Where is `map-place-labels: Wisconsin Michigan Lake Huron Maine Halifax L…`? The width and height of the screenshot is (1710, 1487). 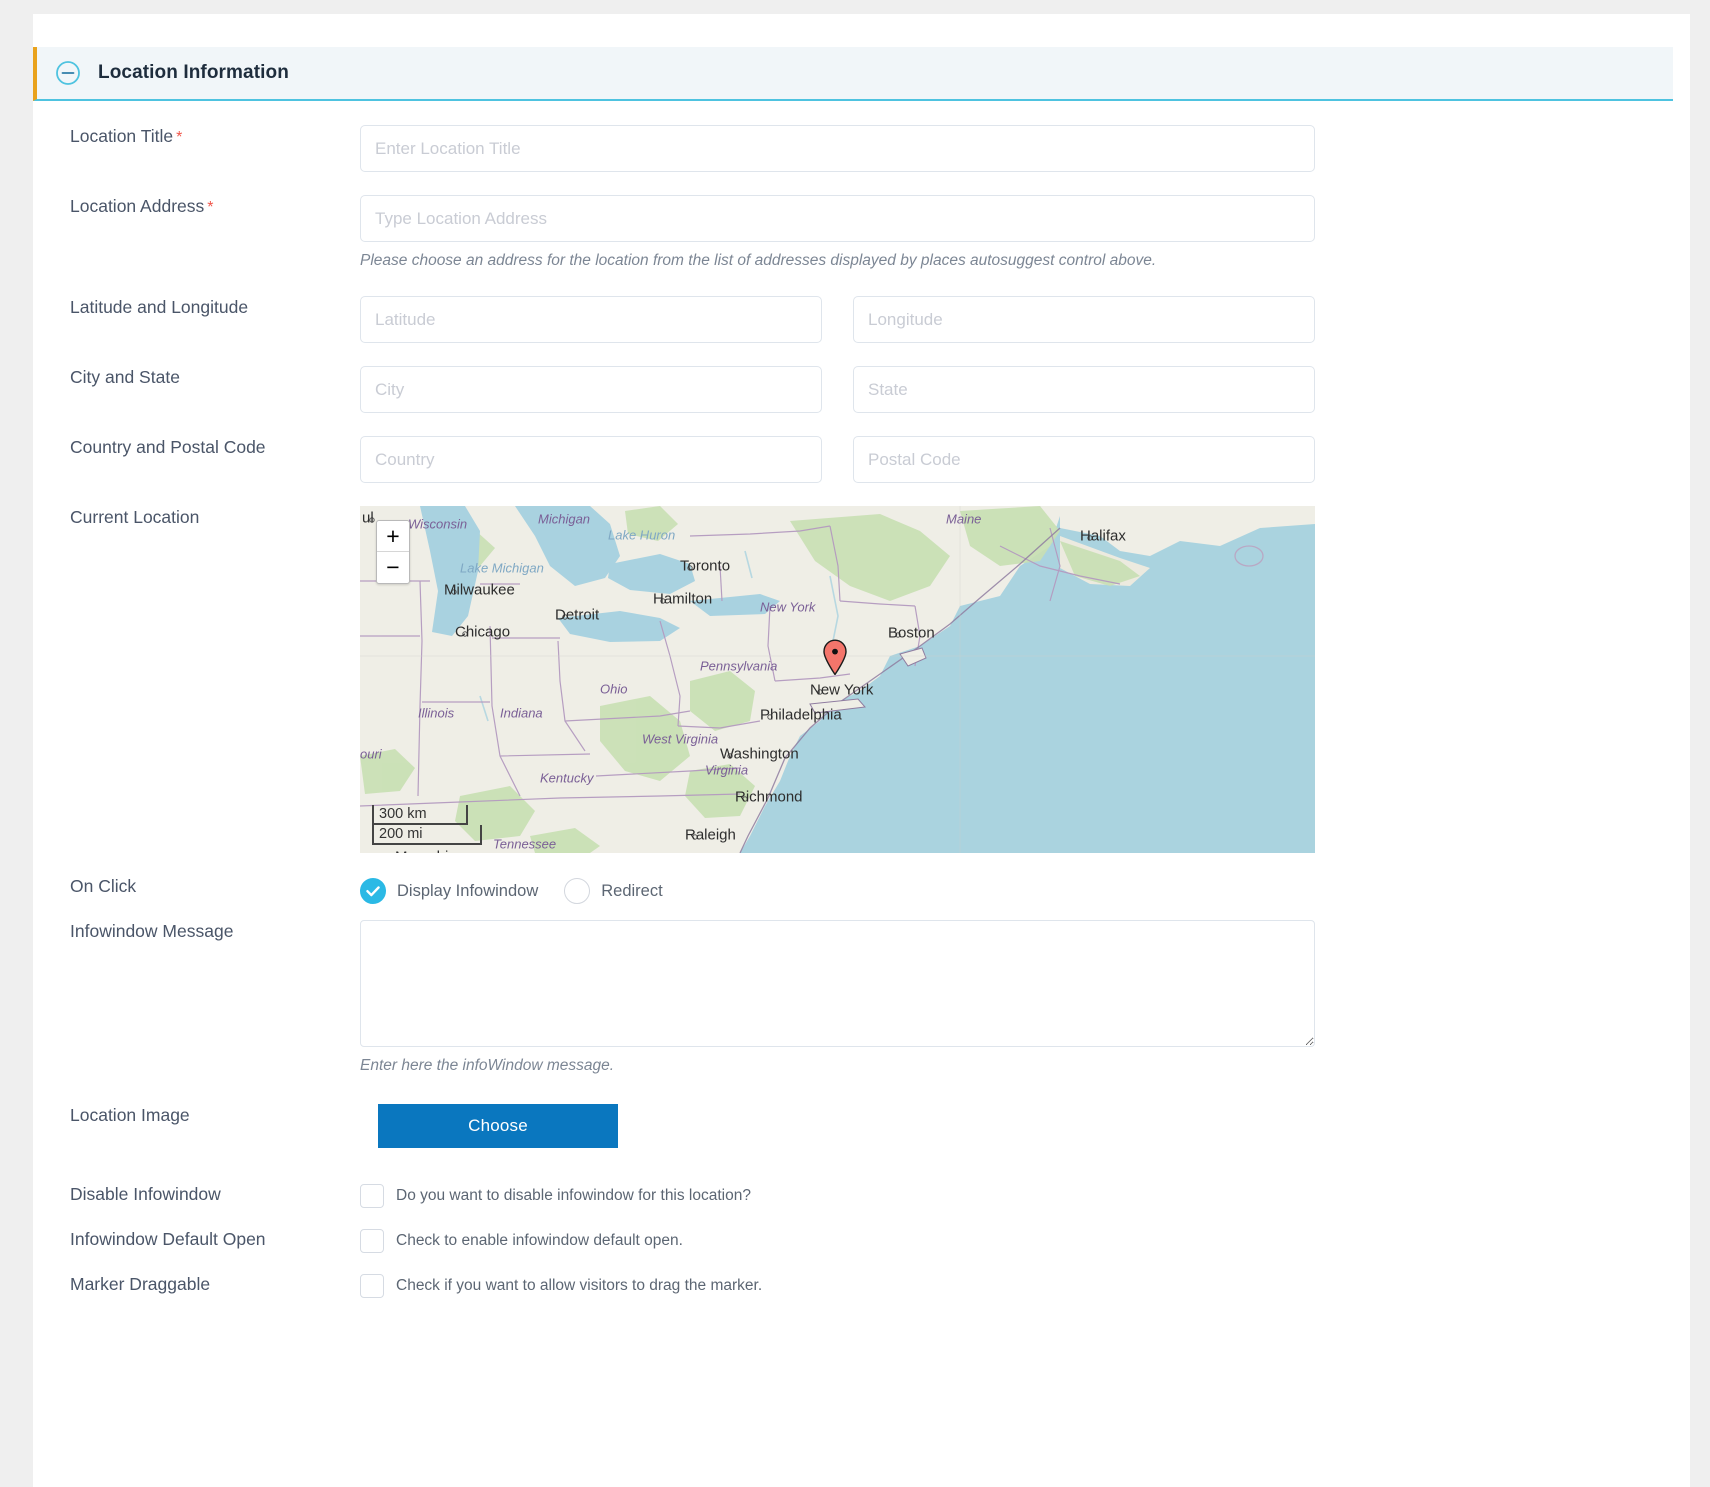
map-place-labels: Wisconsin Michigan Lake Huron Maine Halifax L… is located at coordinates (743, 681).